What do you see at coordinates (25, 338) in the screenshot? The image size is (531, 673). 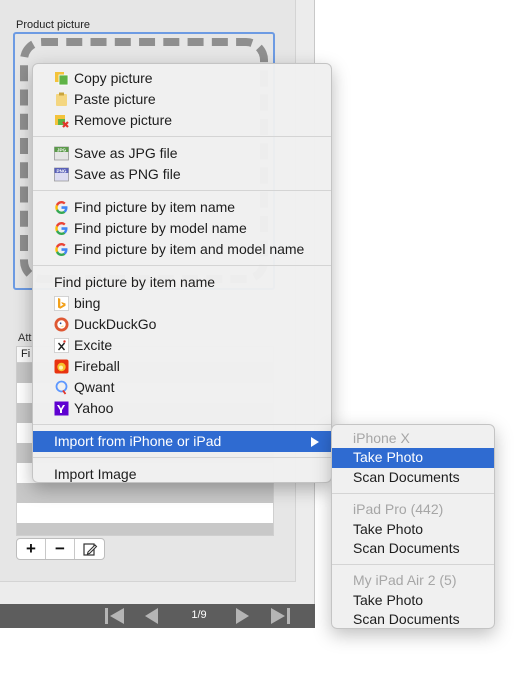 I see `attributes-label: Att` at bounding box center [25, 338].